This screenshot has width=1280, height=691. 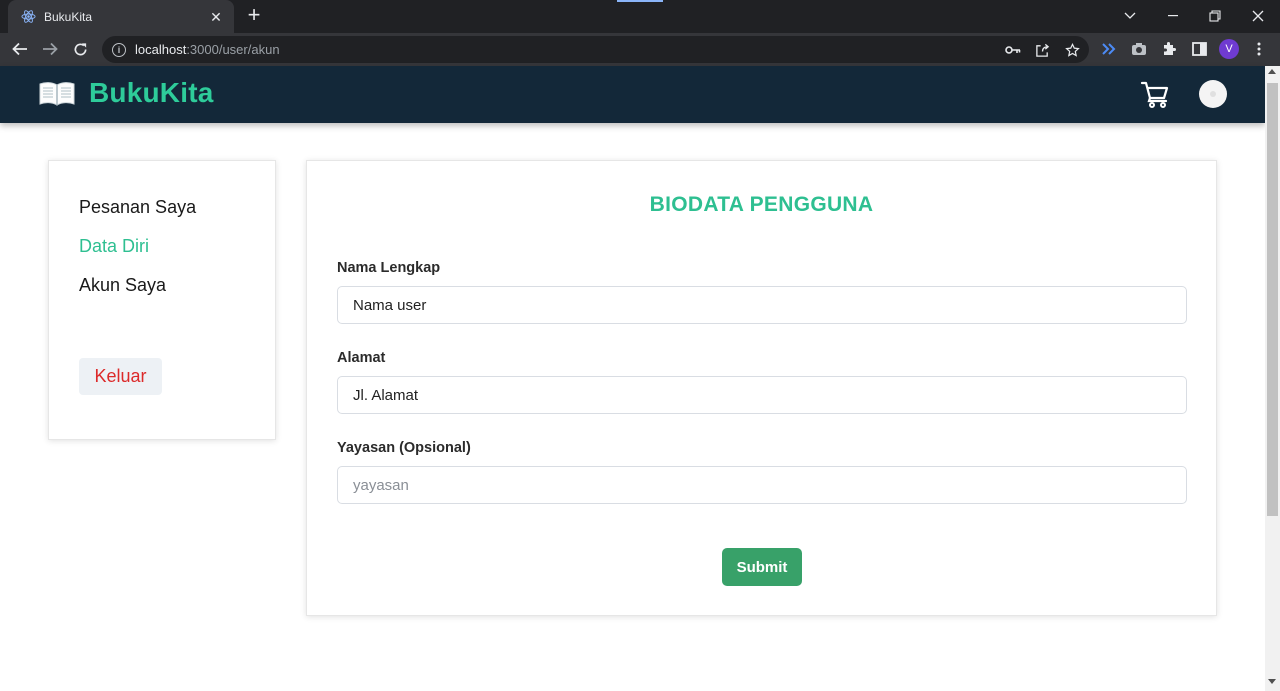 What do you see at coordinates (762, 305) in the screenshot?
I see `full-name-input` at bounding box center [762, 305].